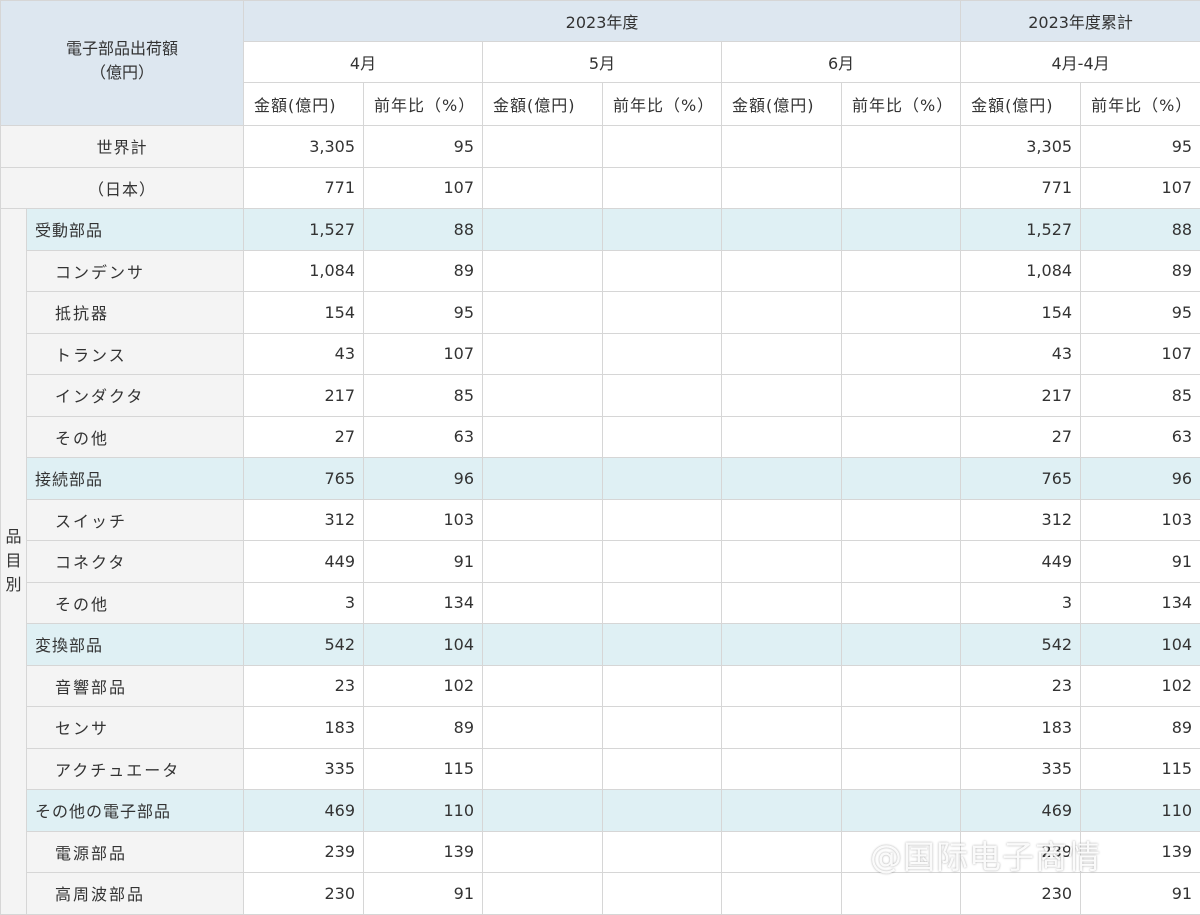 This screenshot has width=1200, height=915. I want to click on corner-unit: （億円）, so click(122, 73).